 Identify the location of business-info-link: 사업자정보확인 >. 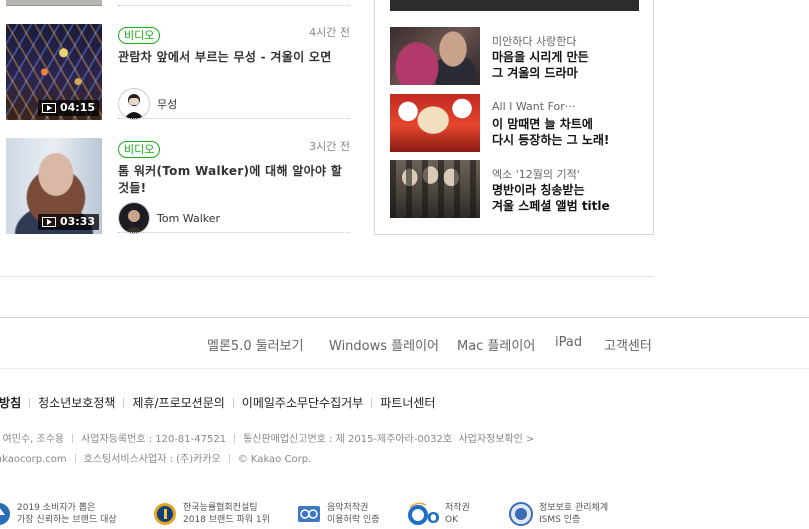
(496, 439).